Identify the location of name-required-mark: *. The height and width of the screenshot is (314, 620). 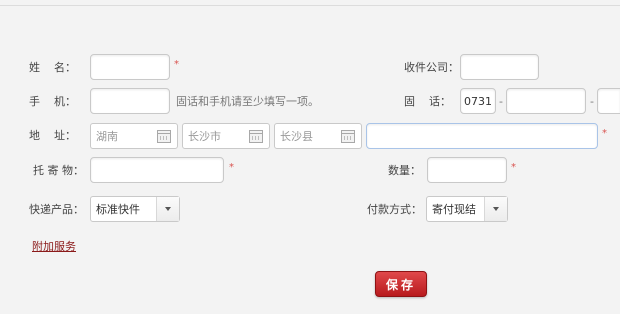
(176, 64).